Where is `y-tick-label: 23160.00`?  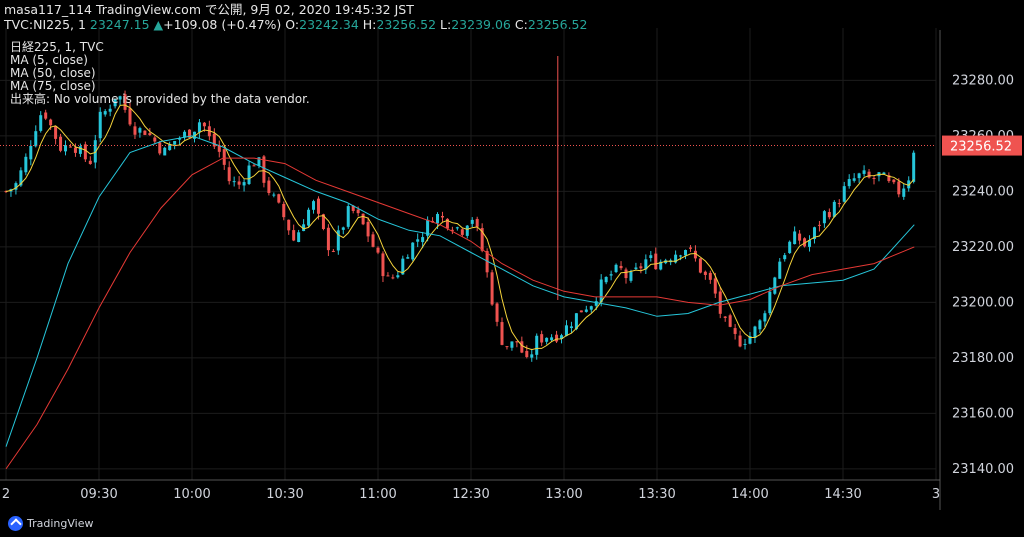 y-tick-label: 23160.00 is located at coordinates (983, 413).